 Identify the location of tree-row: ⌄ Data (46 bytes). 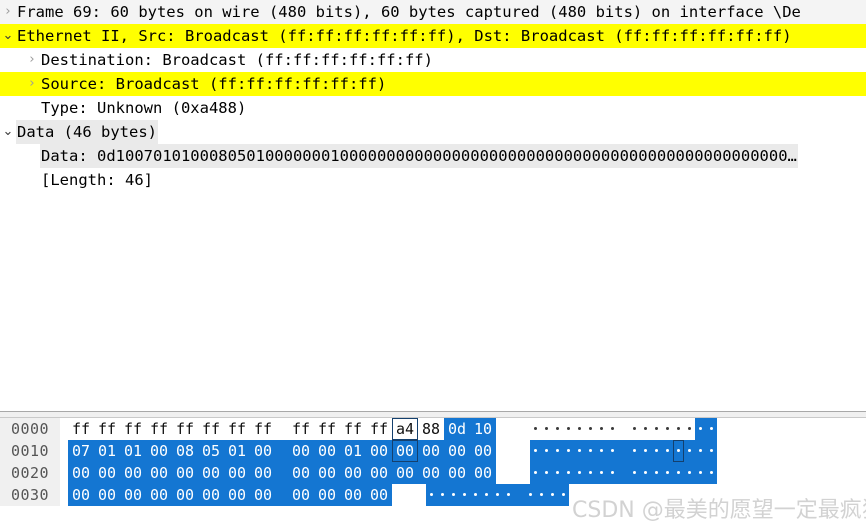
(433, 132).